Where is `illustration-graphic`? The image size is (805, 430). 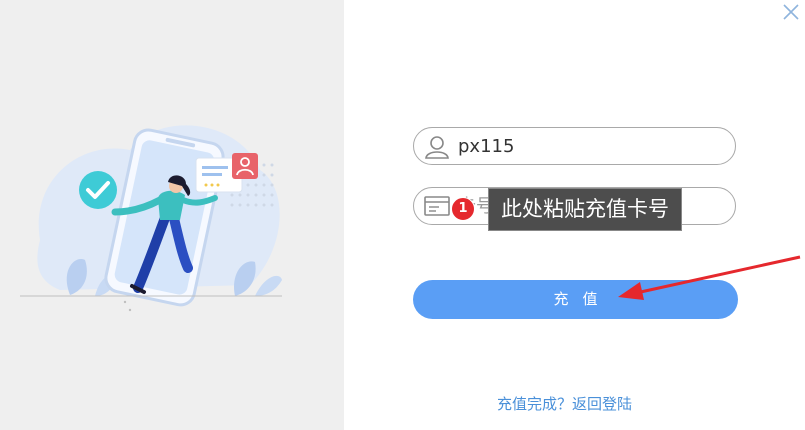 illustration-graphic is located at coordinates (151, 218).